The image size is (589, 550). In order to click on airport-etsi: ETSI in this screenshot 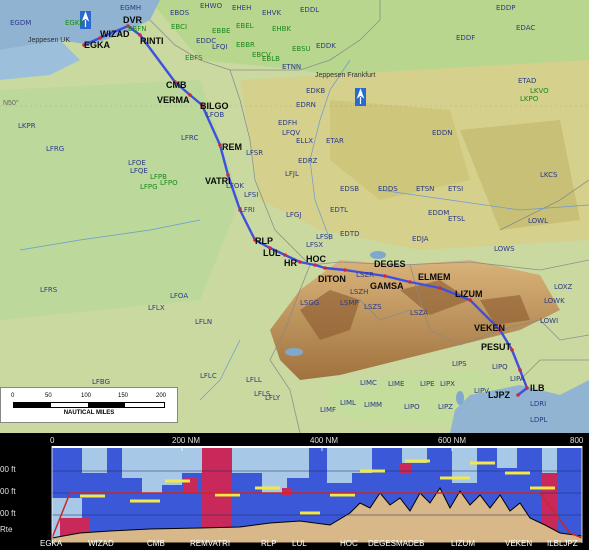, I will do `click(455, 189)`.